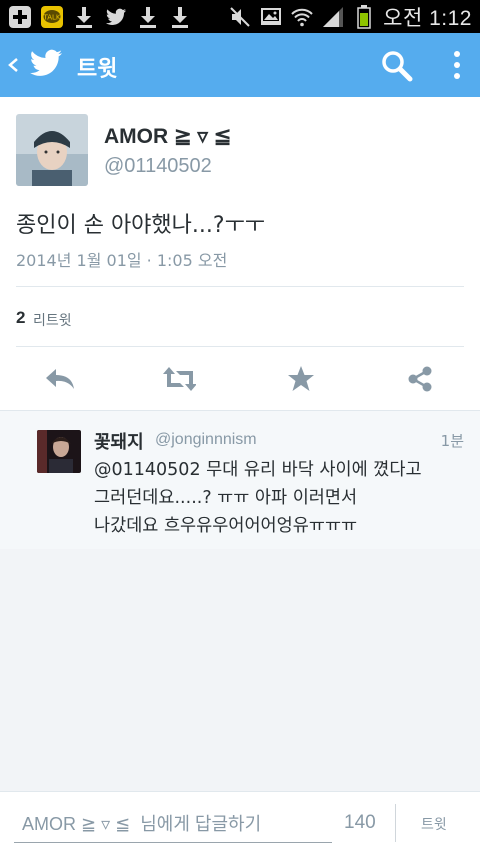  What do you see at coordinates (434, 824) in the screenshot?
I see `send-tweet-button: 트윗` at bounding box center [434, 824].